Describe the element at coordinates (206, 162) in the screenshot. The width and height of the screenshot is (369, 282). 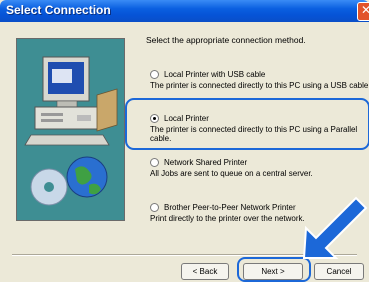
I see `option-network-shared-label: Network Shared Printer` at that location.